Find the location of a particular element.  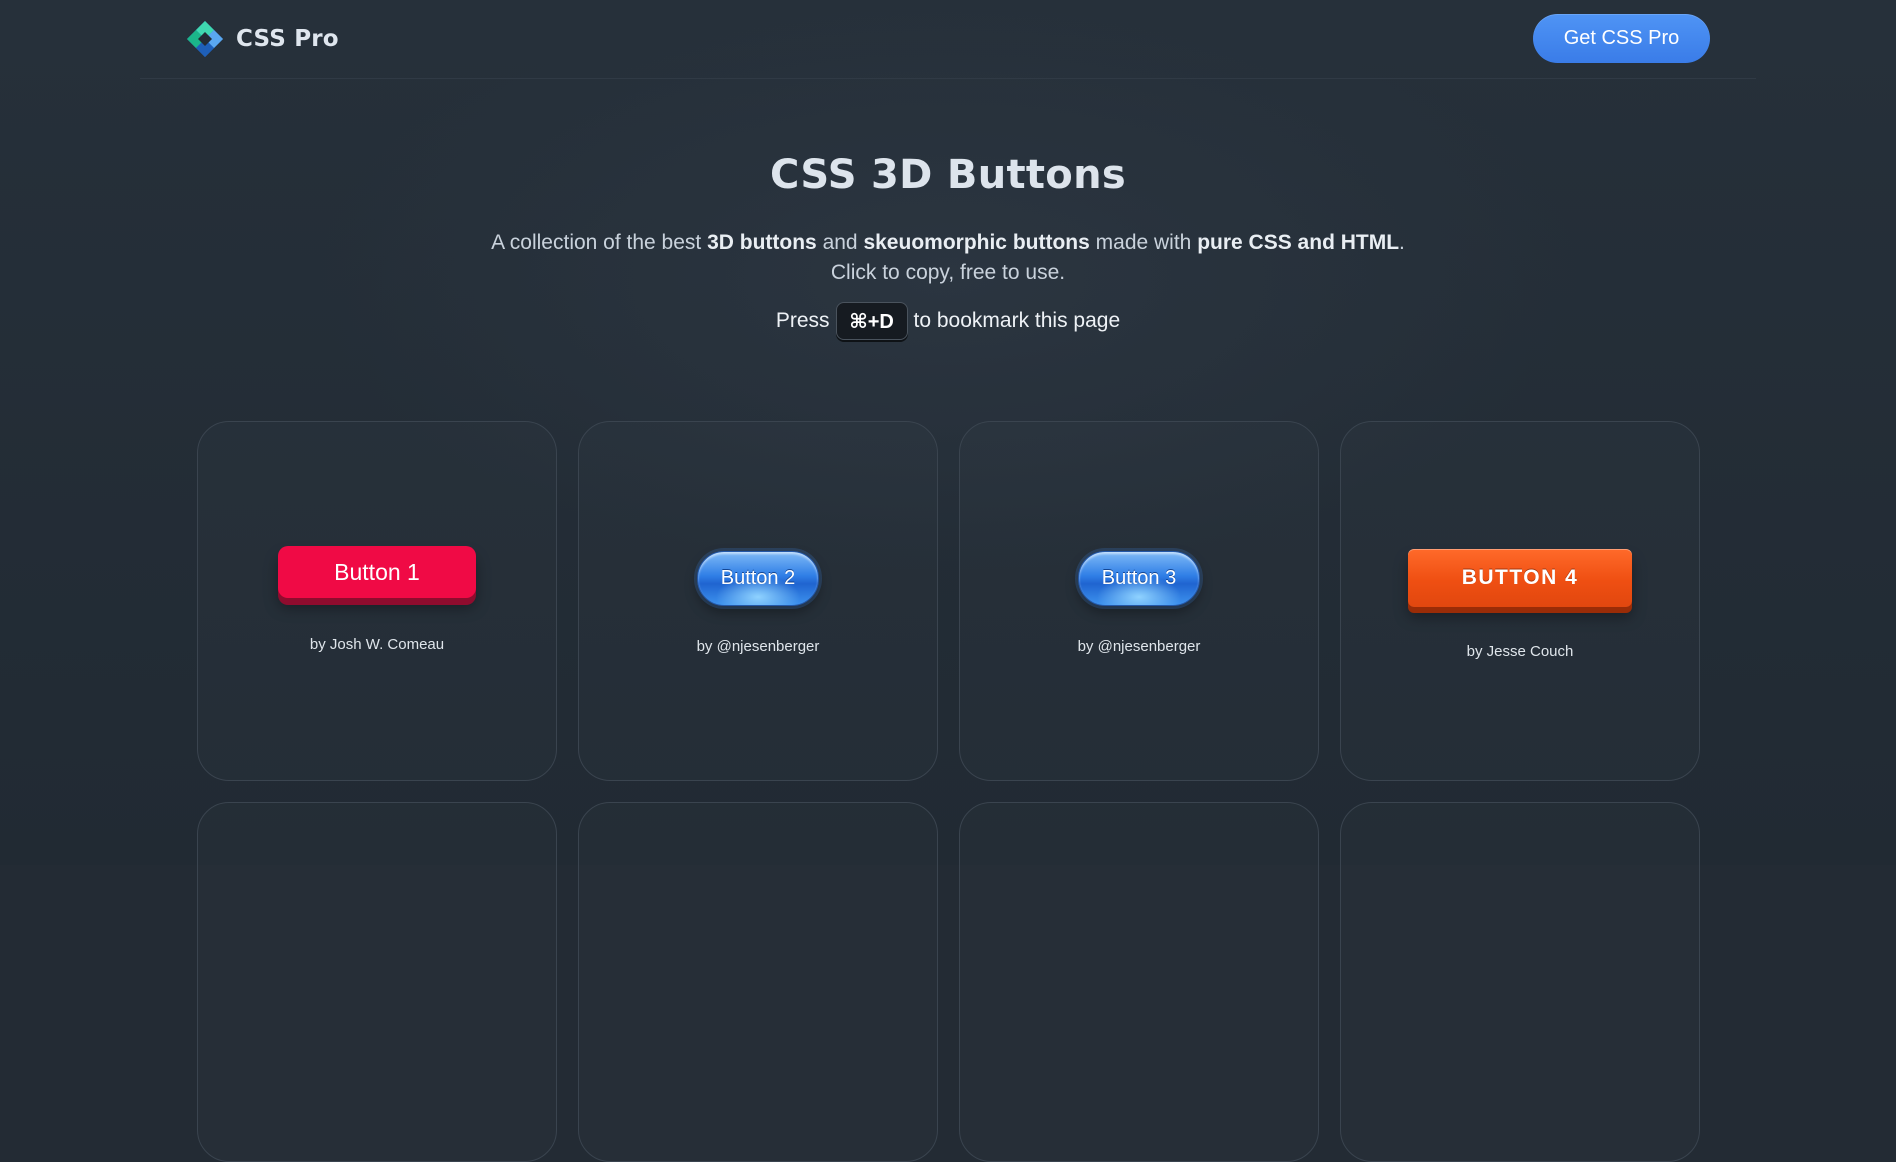

demo-button-3: Button 3 is located at coordinates (1139, 578).